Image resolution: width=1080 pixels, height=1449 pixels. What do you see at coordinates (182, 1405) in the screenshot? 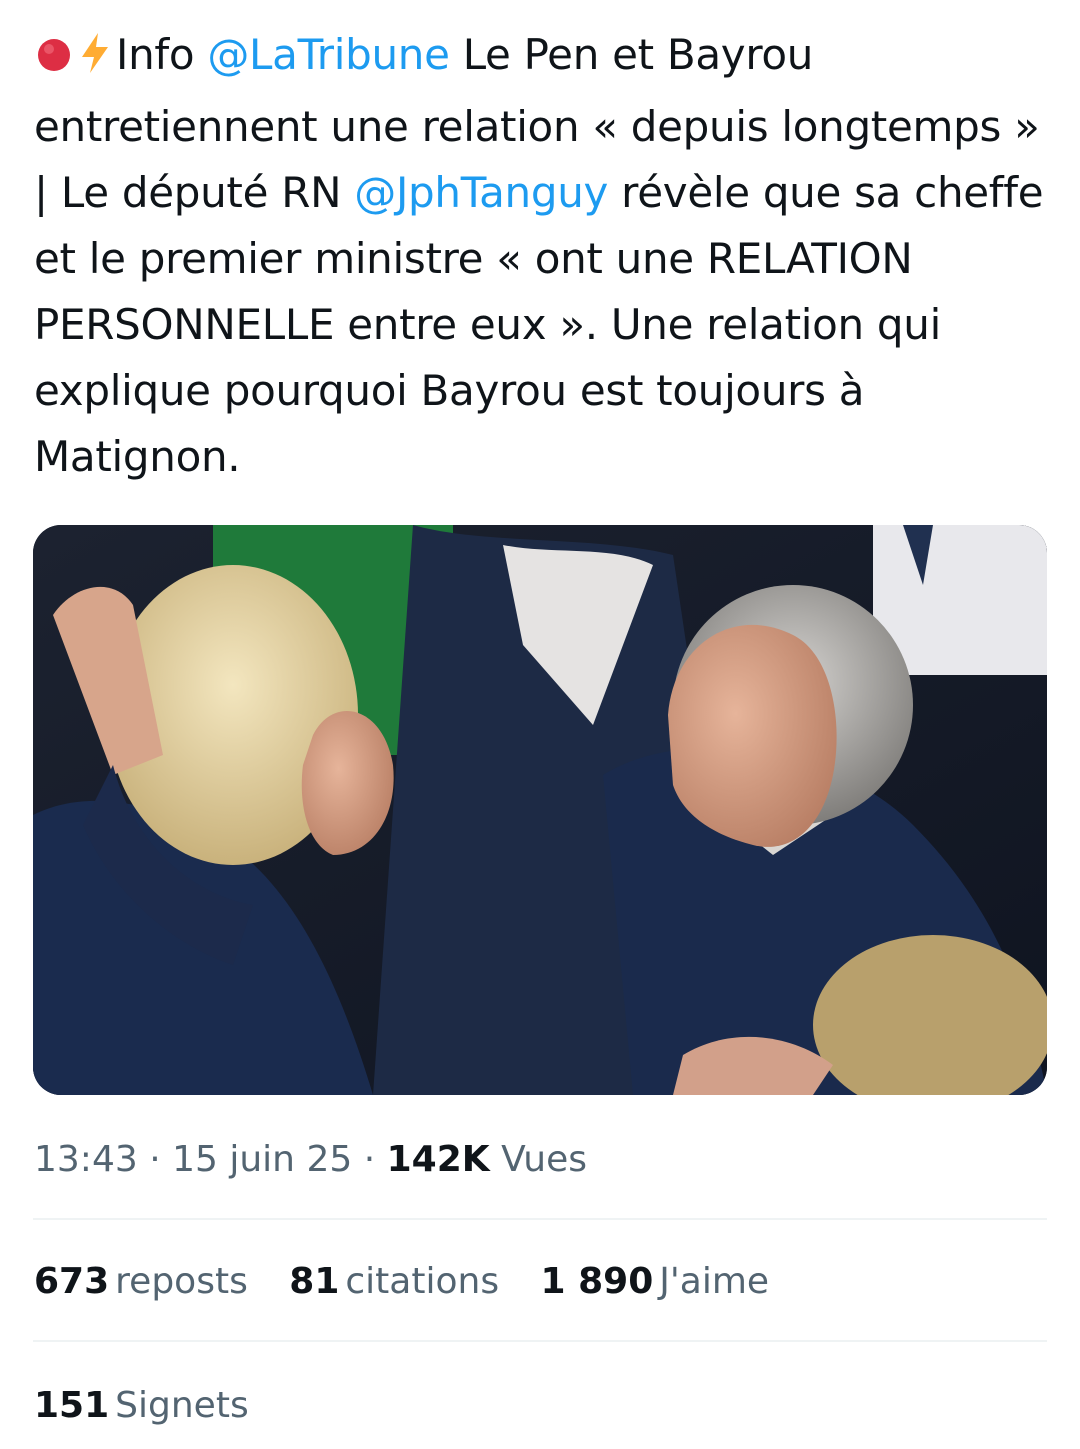
I see `bookmarks-label: Signets` at bounding box center [182, 1405].